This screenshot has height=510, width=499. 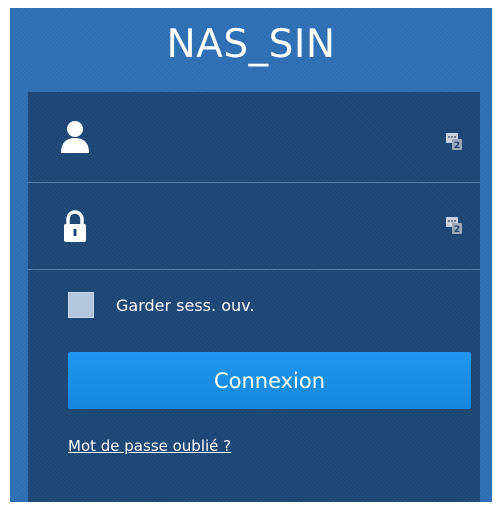 I want to click on remember-session-checkbox, so click(x=81, y=305).